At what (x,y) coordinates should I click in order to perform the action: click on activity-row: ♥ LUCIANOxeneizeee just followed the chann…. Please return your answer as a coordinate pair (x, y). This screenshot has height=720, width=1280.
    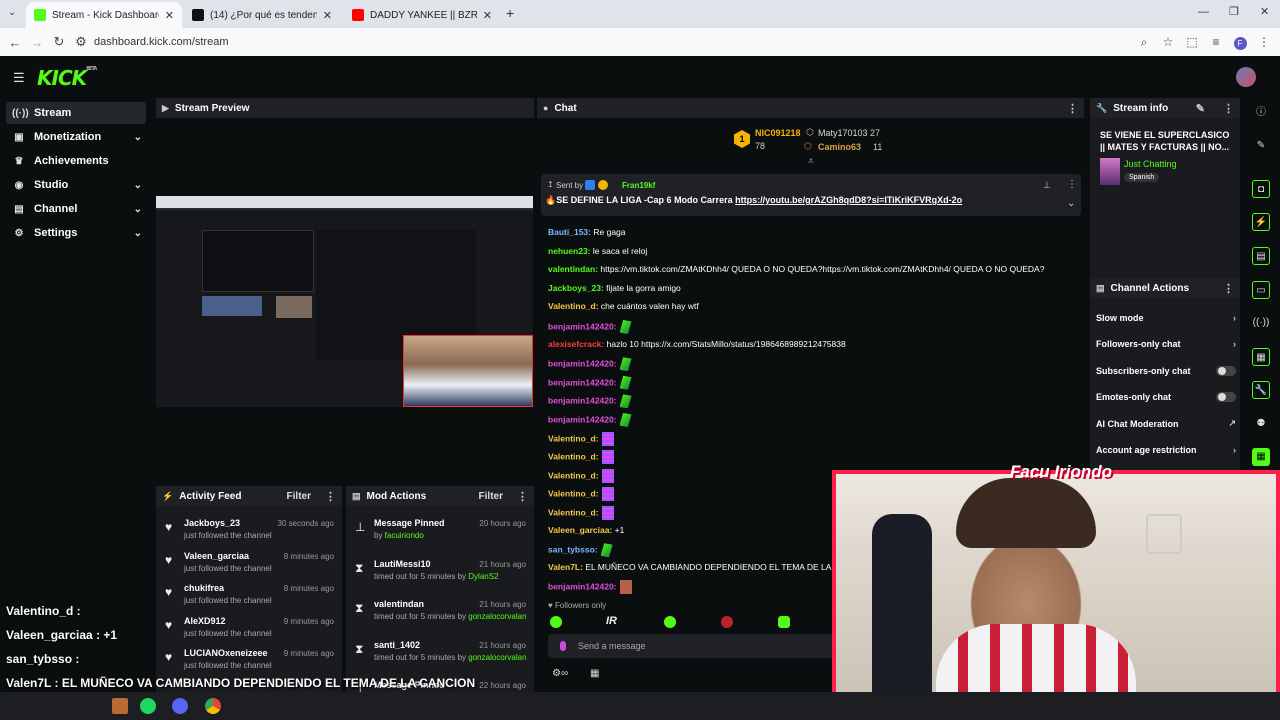
    Looking at the image, I should click on (249, 663).